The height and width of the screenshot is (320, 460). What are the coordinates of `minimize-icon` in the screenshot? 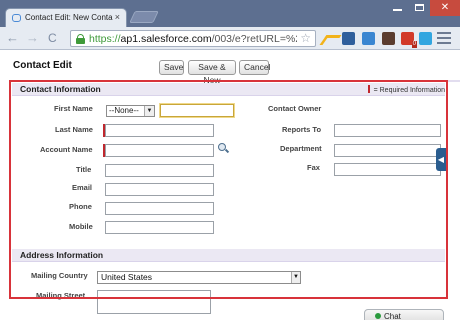 It's located at (397, 10).